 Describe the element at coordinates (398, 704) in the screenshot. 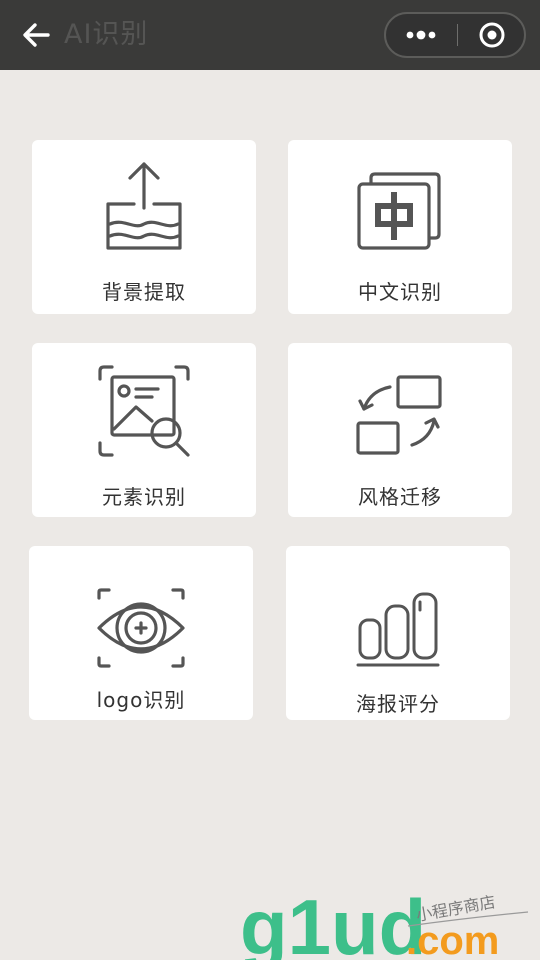

I see `feature-label: 海报评分` at that location.